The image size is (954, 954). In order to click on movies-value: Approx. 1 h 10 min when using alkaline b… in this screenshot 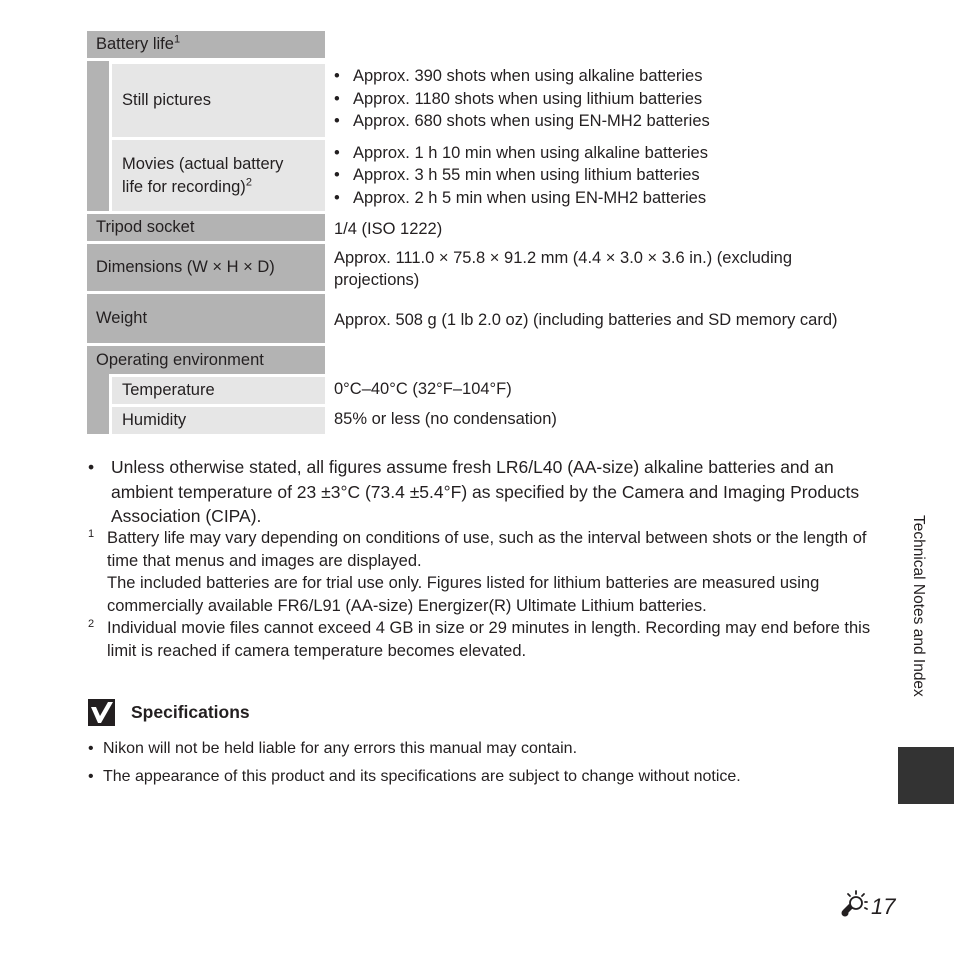, I will do `click(599, 175)`.